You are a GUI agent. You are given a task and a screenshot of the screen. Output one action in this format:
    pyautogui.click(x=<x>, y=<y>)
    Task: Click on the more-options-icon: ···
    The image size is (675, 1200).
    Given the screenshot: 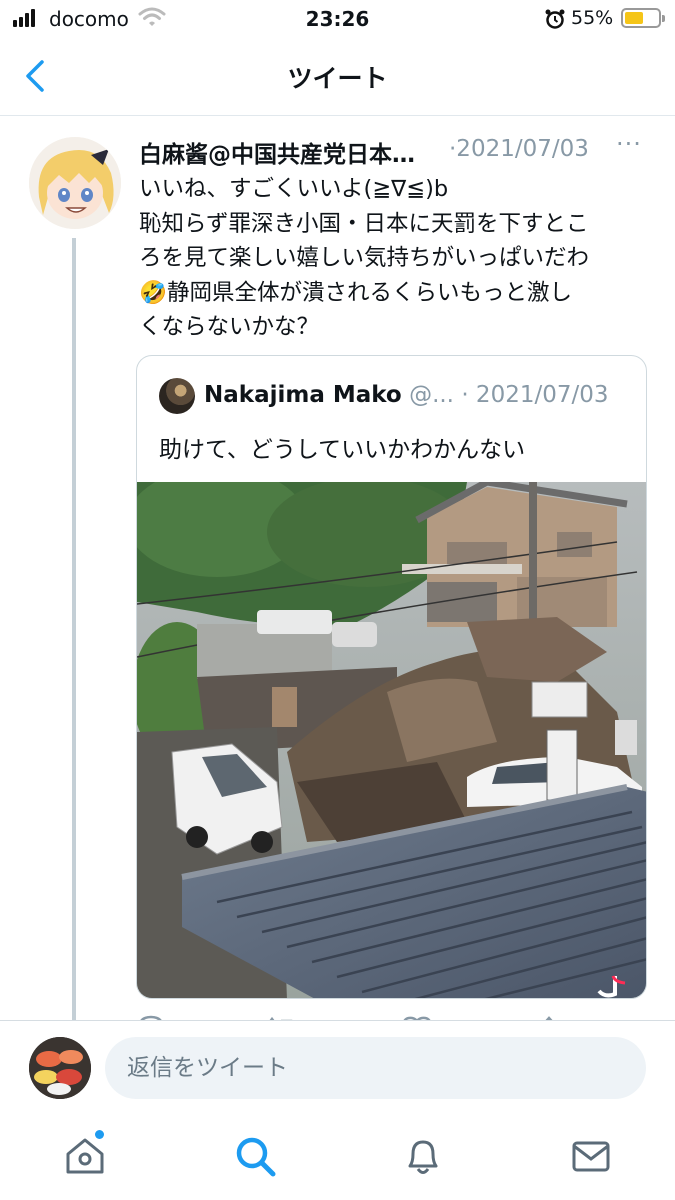 What is the action you would take?
    pyautogui.click(x=629, y=144)
    